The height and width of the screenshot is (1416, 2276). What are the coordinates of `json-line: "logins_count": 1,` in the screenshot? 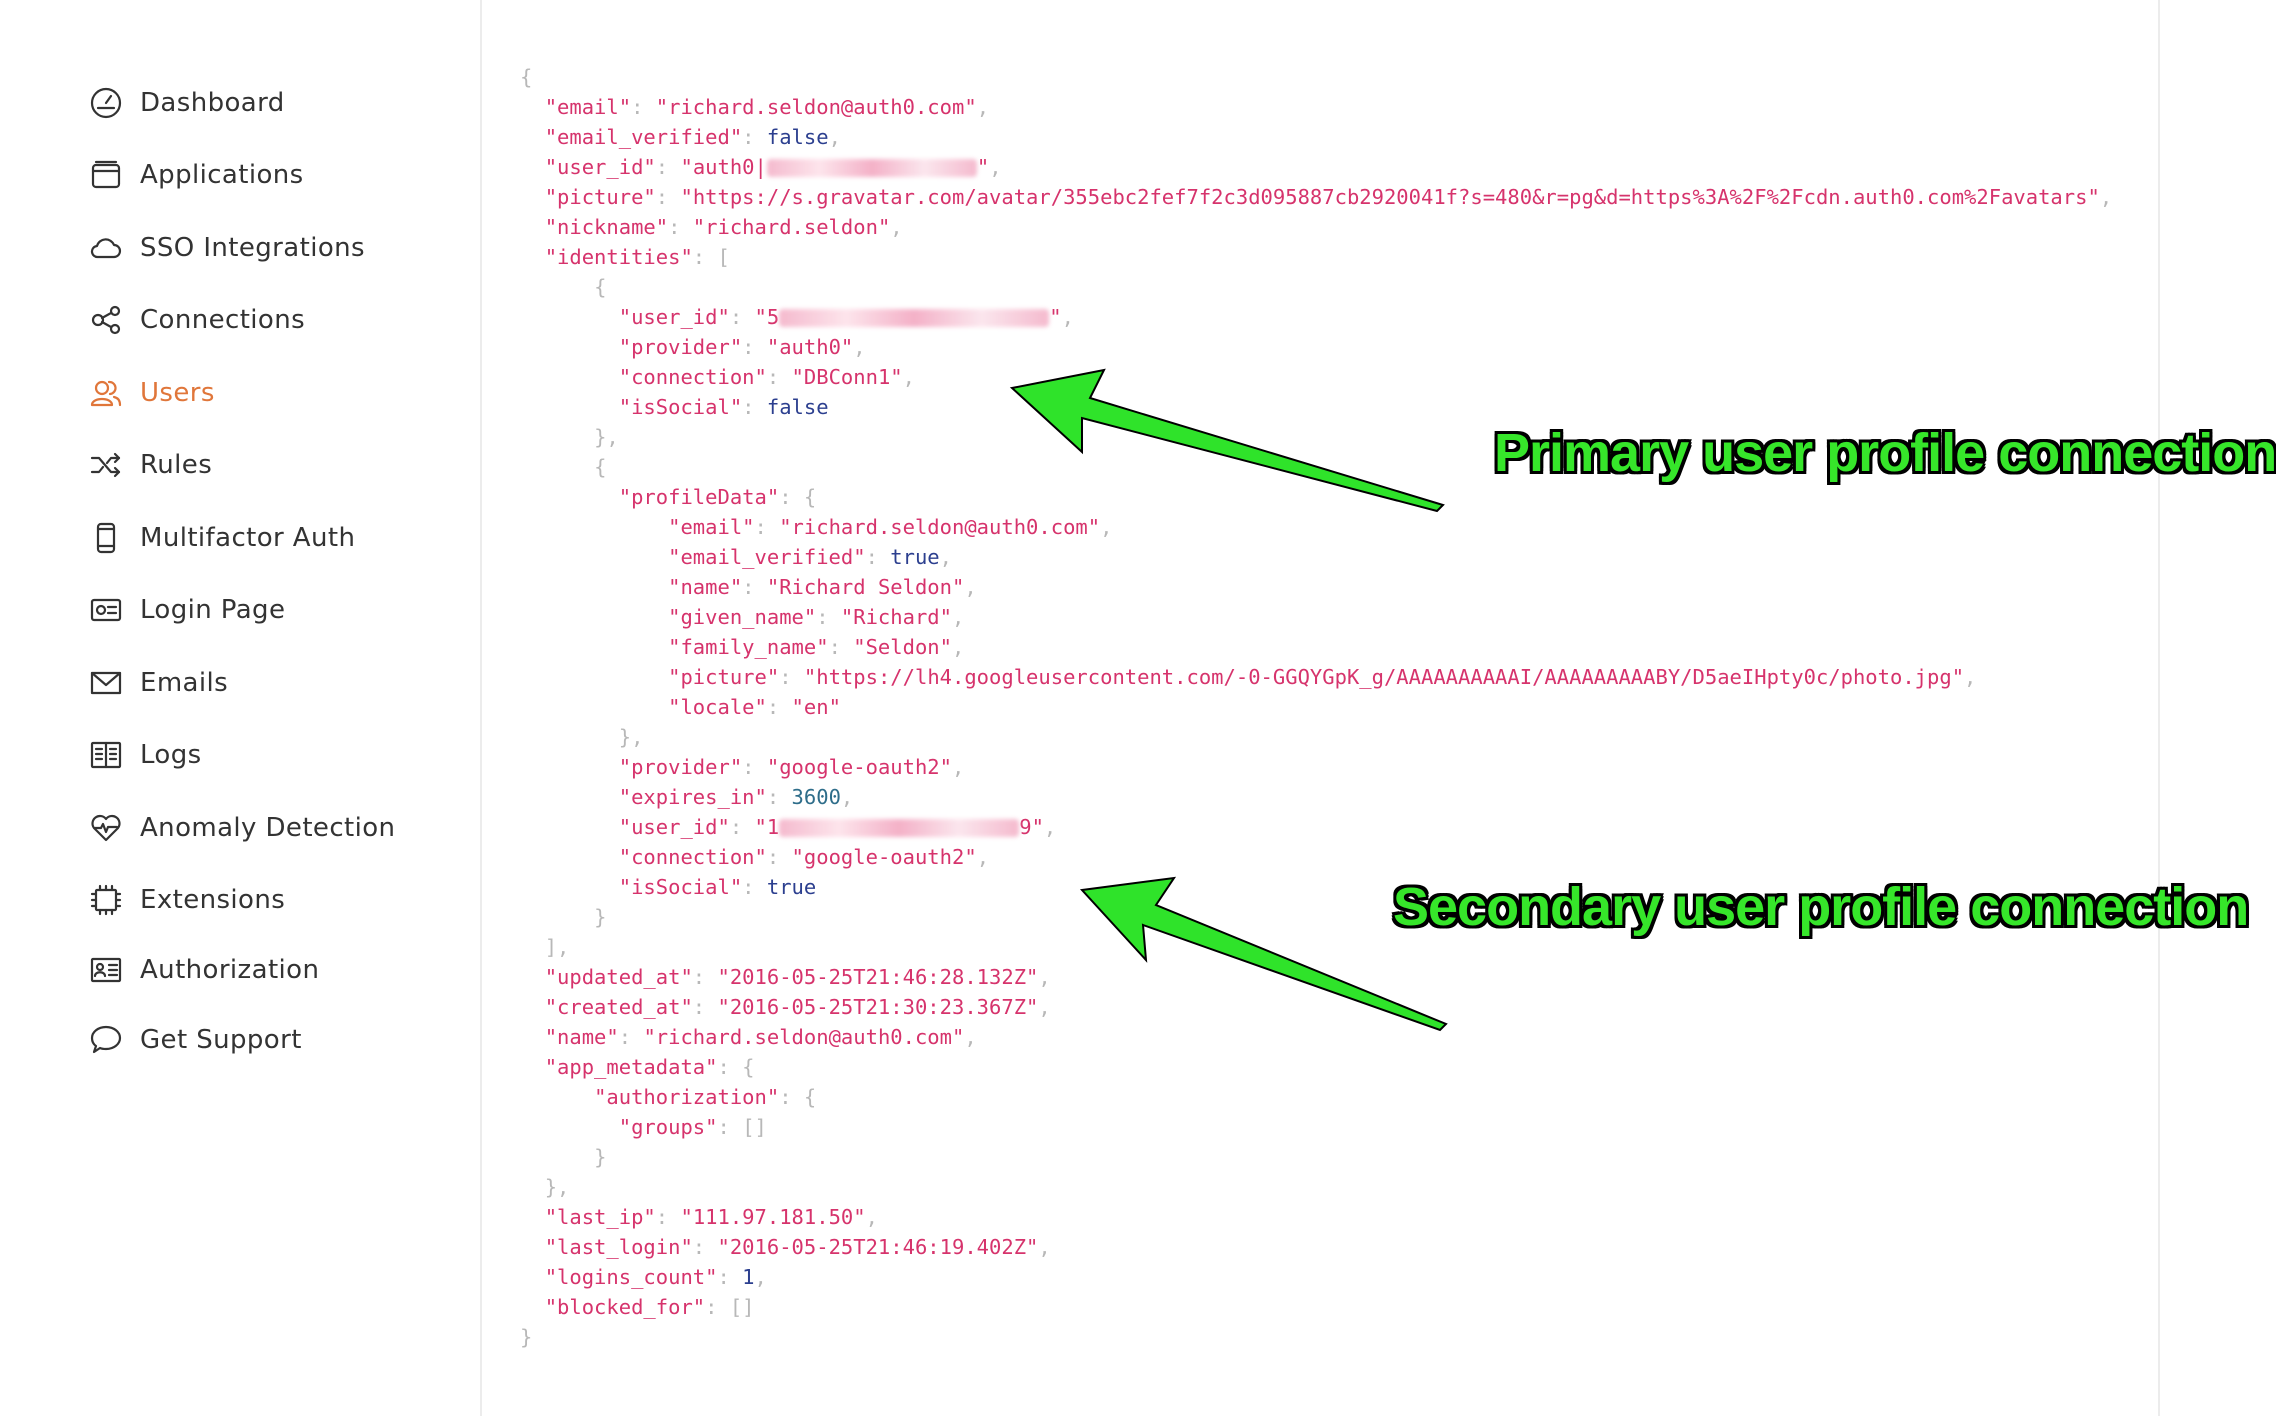 It's located at (655, 1277).